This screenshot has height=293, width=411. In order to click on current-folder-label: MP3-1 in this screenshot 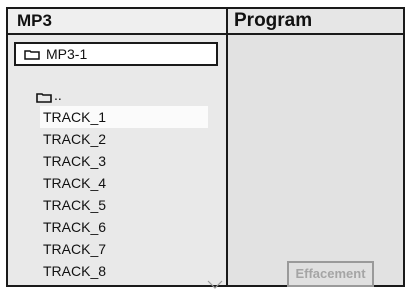, I will do `click(67, 54)`.